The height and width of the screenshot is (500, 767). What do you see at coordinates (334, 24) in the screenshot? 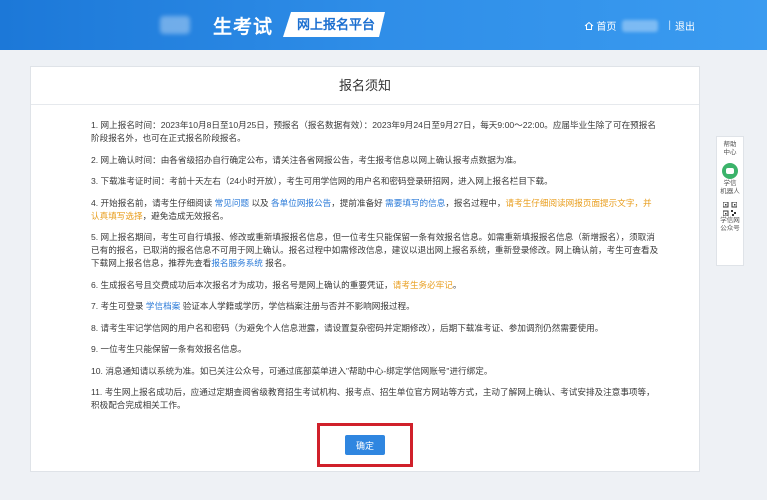
I see `platform-badge: 网上报名平台` at bounding box center [334, 24].